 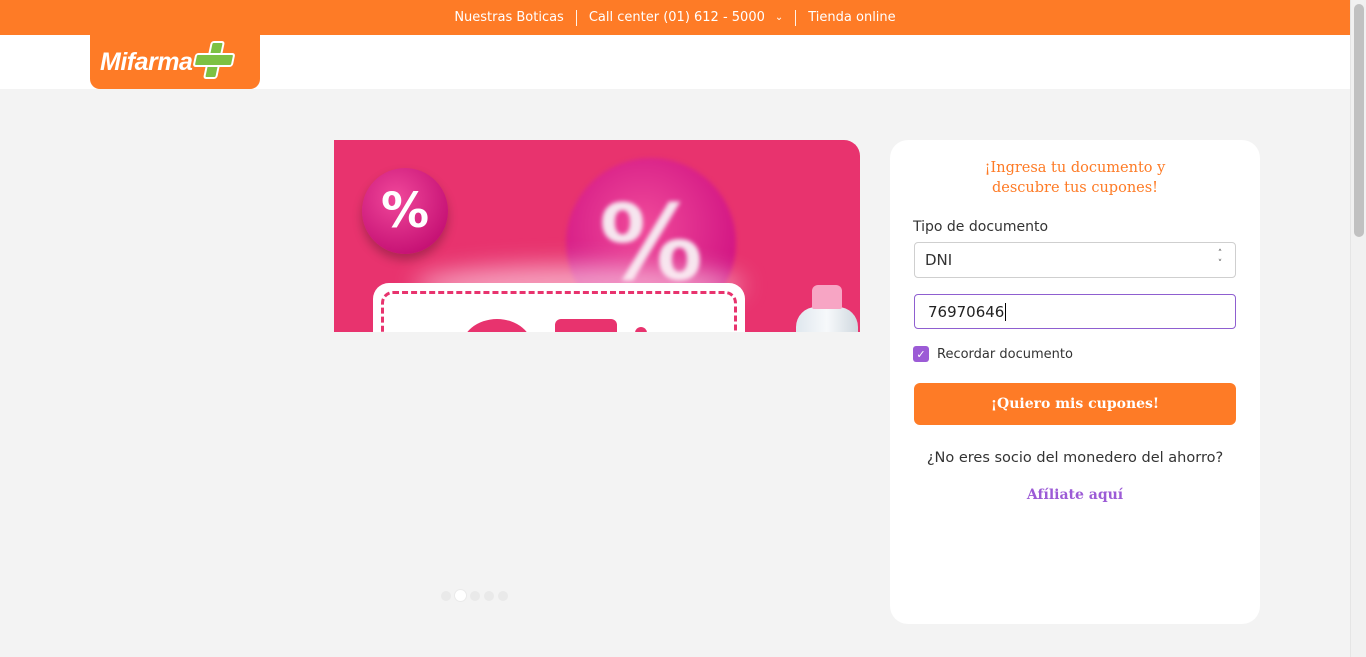 I want to click on percent-badge-small: %, so click(x=405, y=211).